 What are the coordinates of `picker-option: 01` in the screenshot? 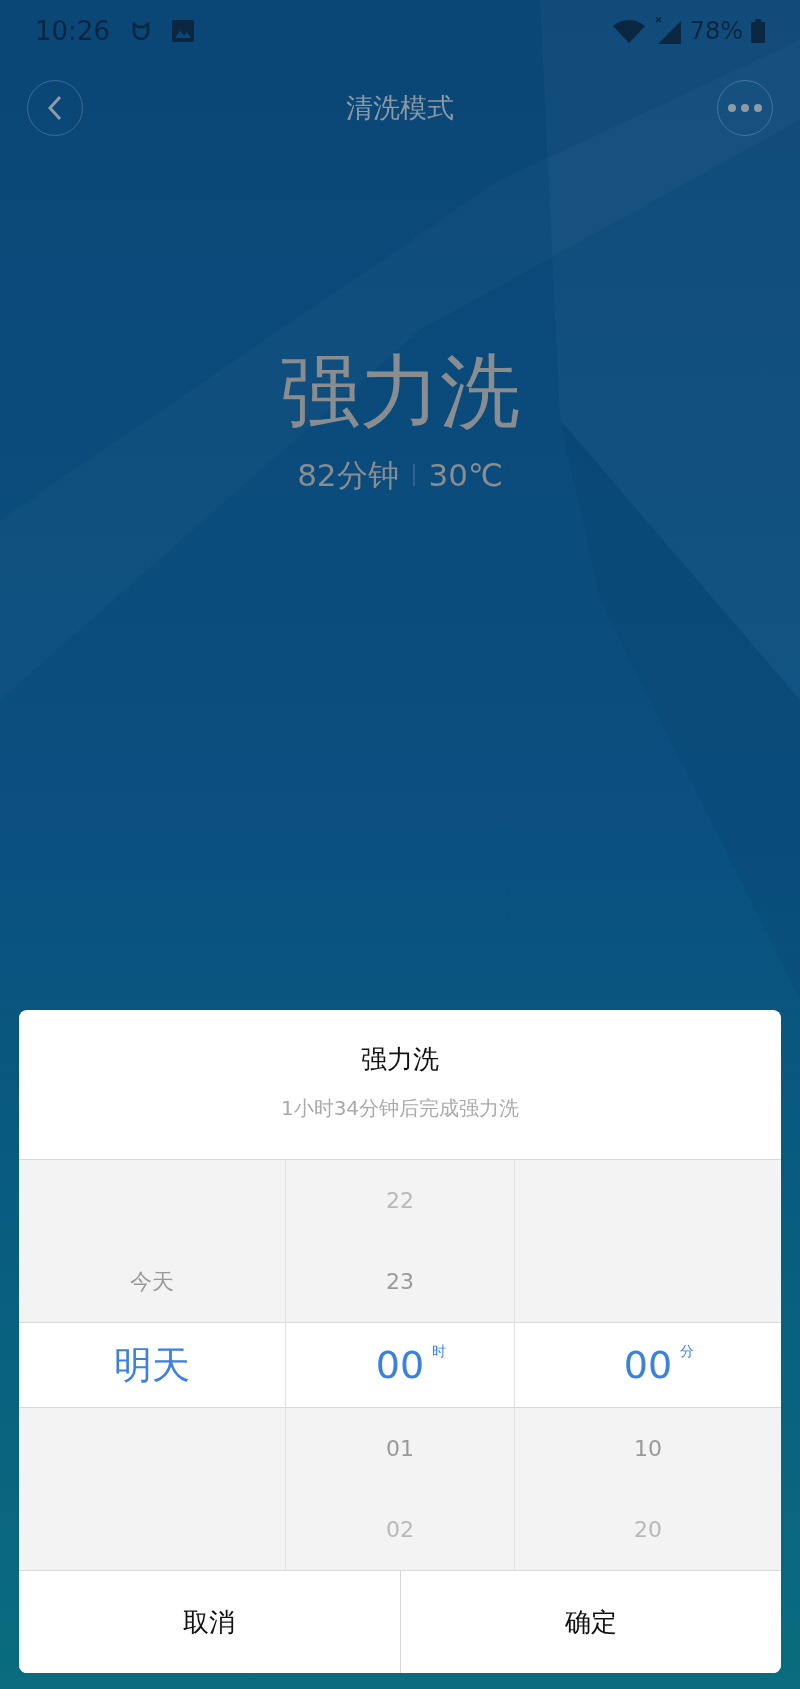 It's located at (400, 1448).